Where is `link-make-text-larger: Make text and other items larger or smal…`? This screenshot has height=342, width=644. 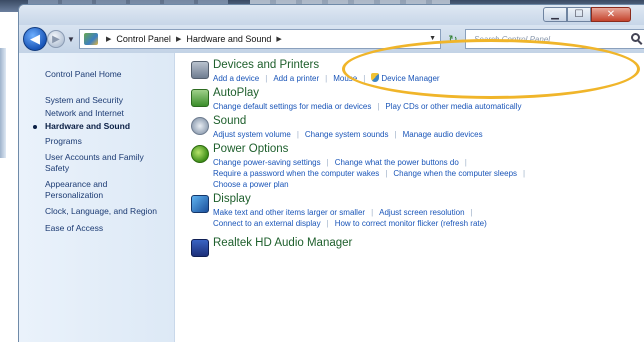
link-make-text-larger: Make text and other items larger or smal… is located at coordinates (289, 212).